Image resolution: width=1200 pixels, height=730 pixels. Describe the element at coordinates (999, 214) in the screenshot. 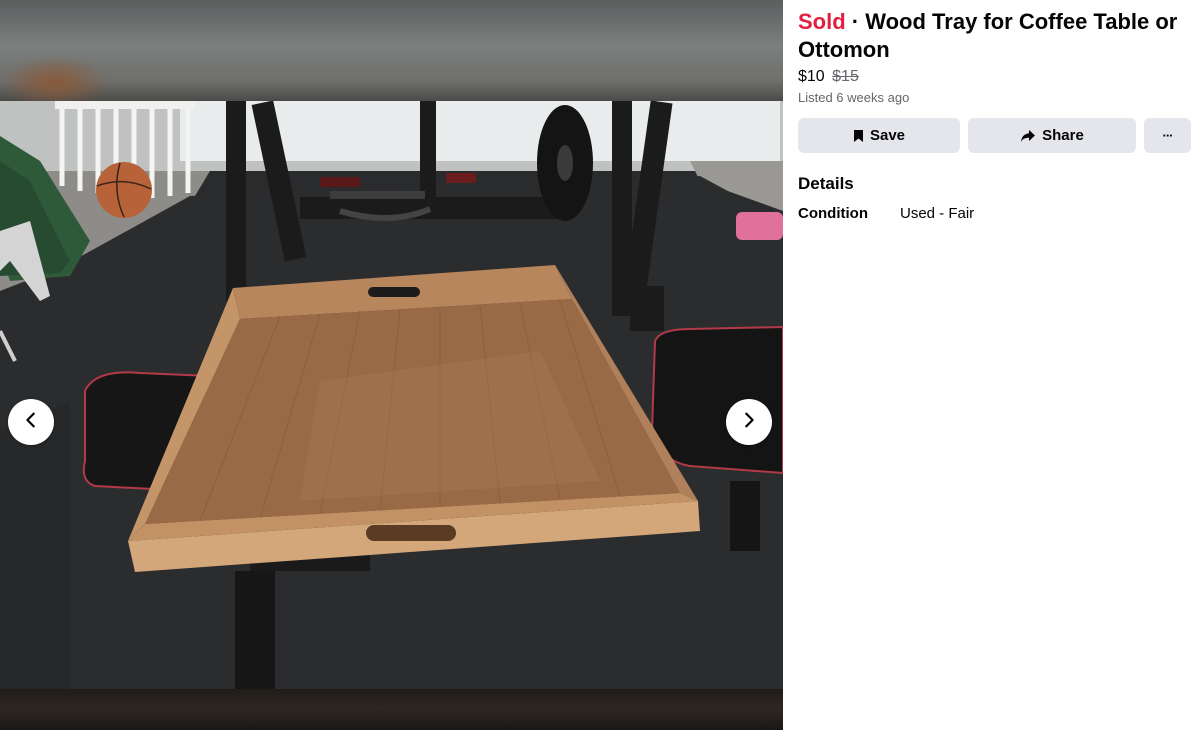

I see `condition-row: Condition Used - Fair` at that location.